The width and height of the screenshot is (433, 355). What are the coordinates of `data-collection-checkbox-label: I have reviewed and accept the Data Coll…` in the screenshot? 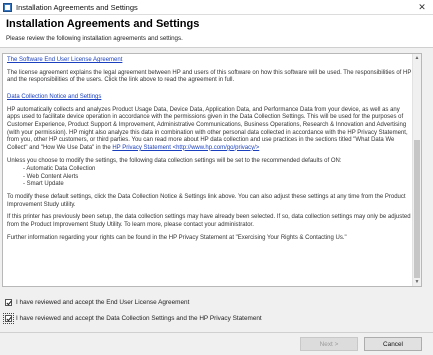 It's located at (139, 318).